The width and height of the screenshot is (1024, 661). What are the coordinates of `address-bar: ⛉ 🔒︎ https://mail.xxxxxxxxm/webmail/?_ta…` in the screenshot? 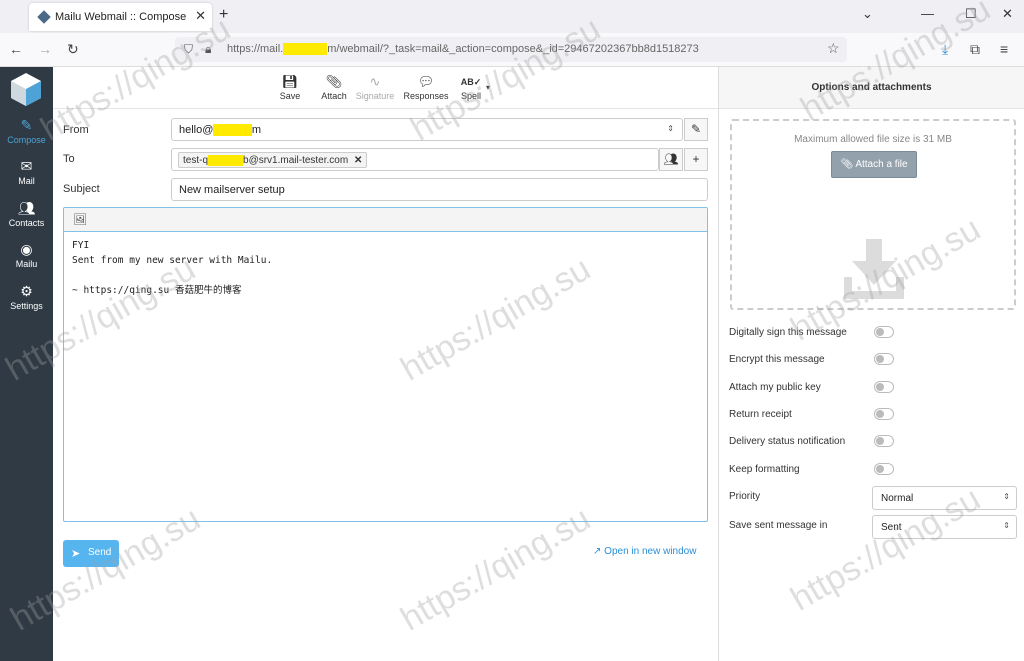 It's located at (511, 49).